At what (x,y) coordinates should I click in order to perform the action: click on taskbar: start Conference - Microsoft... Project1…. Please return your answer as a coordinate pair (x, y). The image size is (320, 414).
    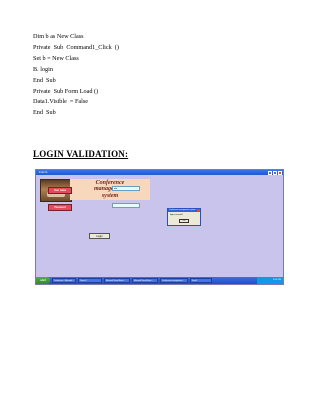
    Looking at the image, I should click on (159, 280).